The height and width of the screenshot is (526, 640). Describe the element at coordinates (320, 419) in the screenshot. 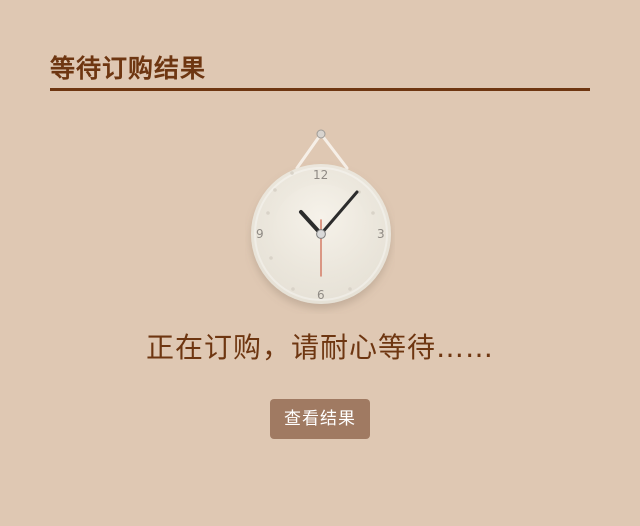

I see `view-result-button: 查看结果` at that location.